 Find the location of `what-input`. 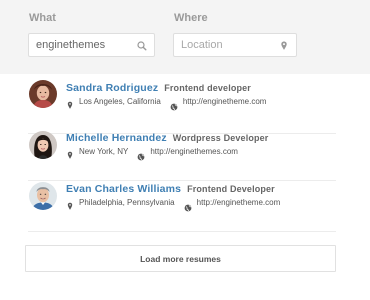

what-input is located at coordinates (86, 45).